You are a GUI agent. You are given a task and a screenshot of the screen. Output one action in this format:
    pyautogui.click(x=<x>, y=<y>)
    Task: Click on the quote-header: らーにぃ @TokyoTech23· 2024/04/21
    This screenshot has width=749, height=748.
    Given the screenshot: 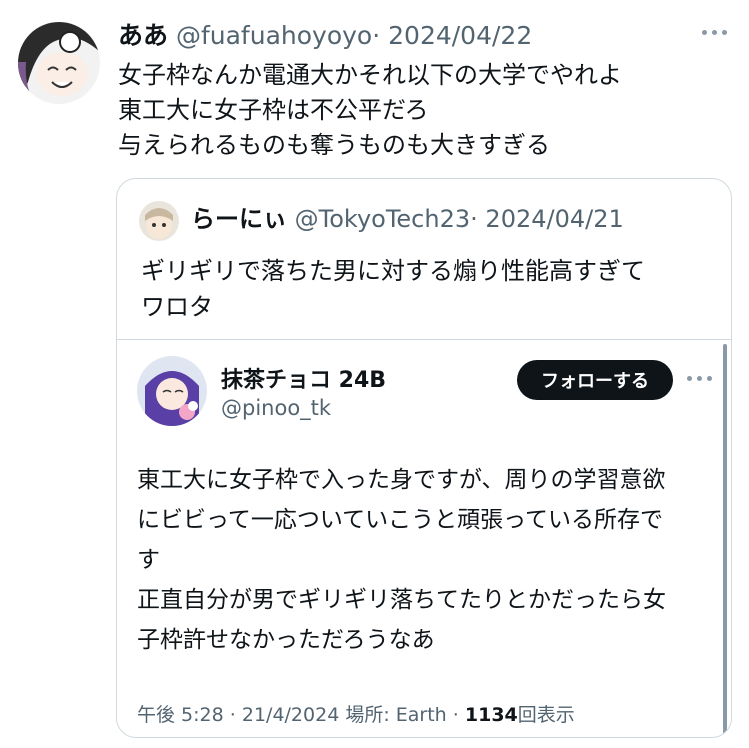 What is the action you would take?
    pyautogui.click(x=407, y=219)
    